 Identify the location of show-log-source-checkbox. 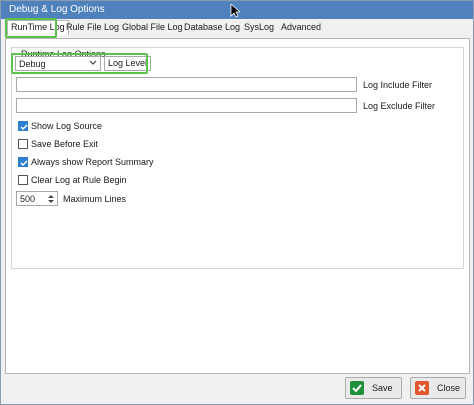
(23, 126).